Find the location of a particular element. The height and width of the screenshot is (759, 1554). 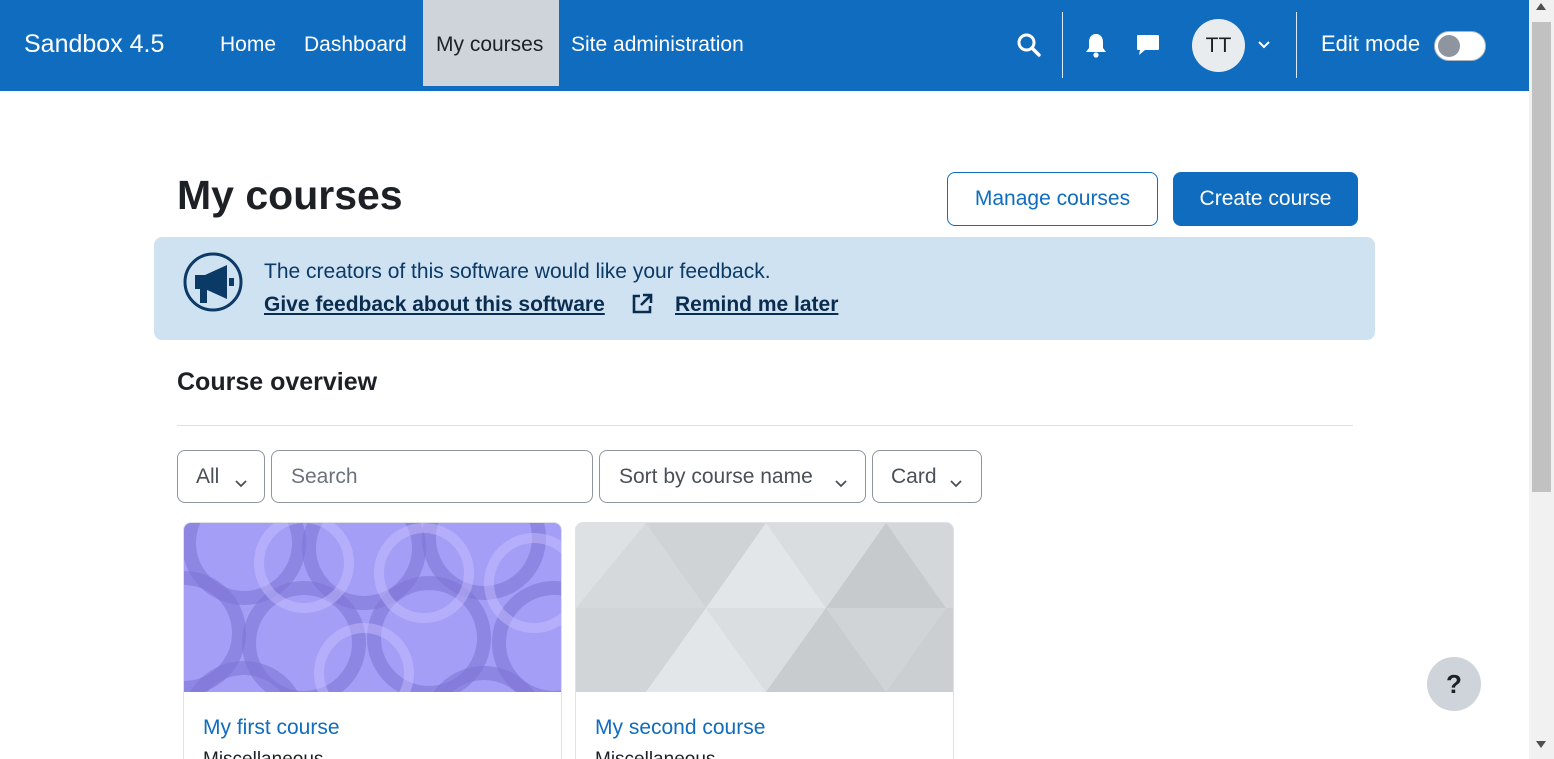

nav-site-administration: Site administration is located at coordinates (657, 43).